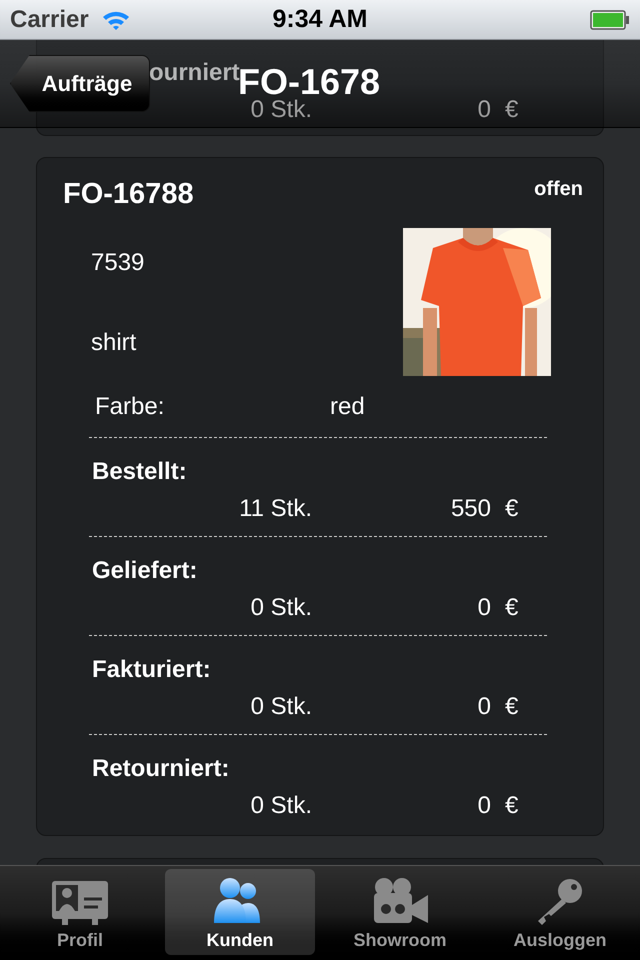 The width and height of the screenshot is (640, 960). What do you see at coordinates (194, 73) in the screenshot?
I see `section-label: ourniert` at bounding box center [194, 73].